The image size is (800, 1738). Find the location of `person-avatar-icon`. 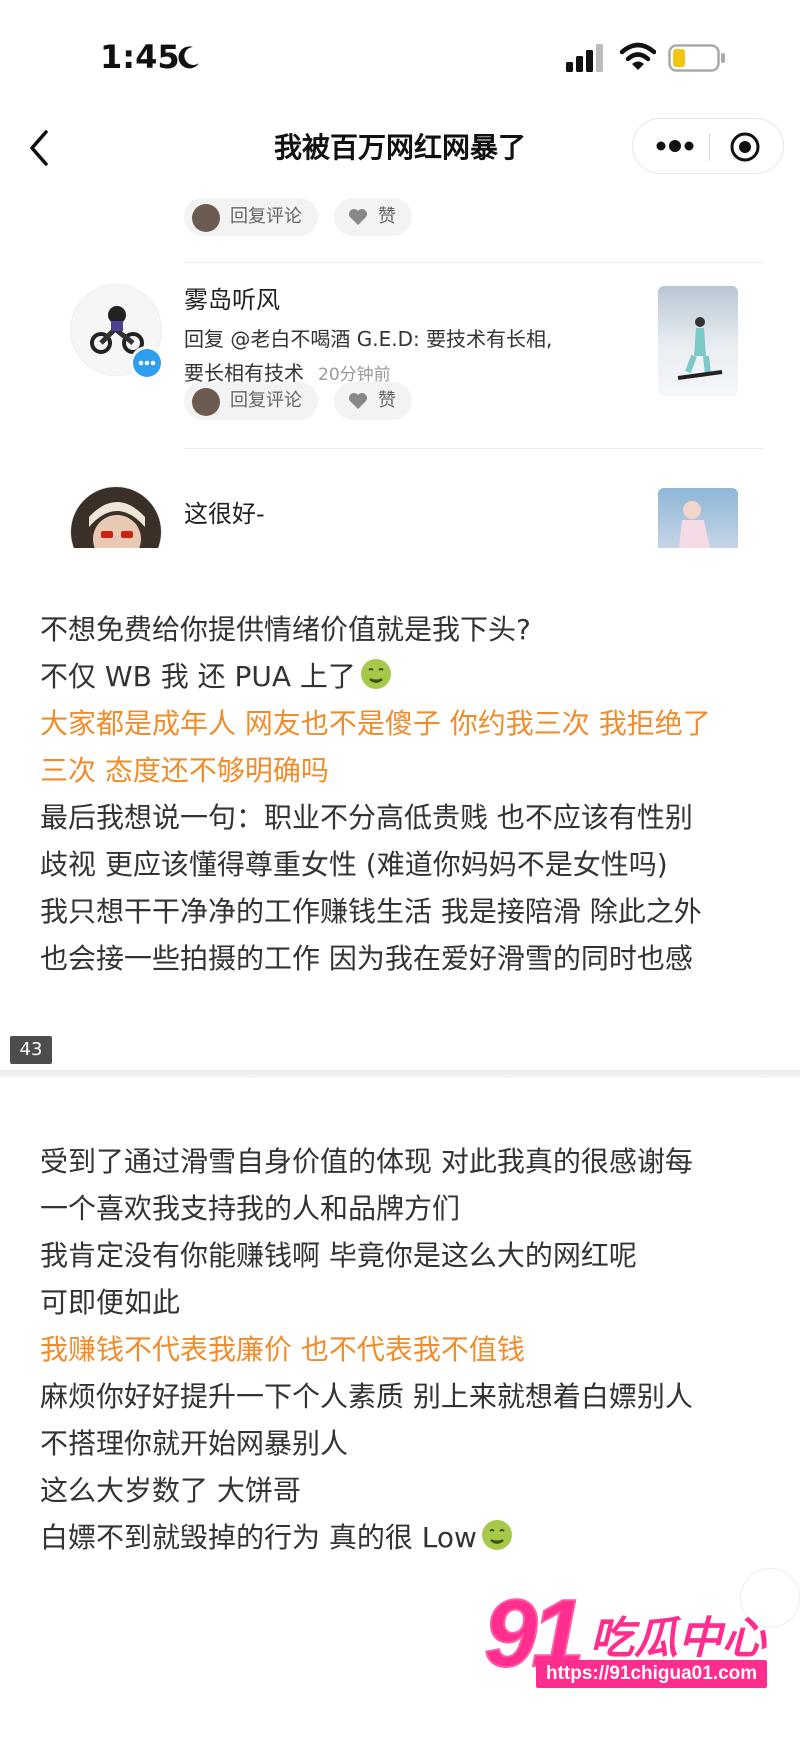

person-avatar-icon is located at coordinates (117, 525).